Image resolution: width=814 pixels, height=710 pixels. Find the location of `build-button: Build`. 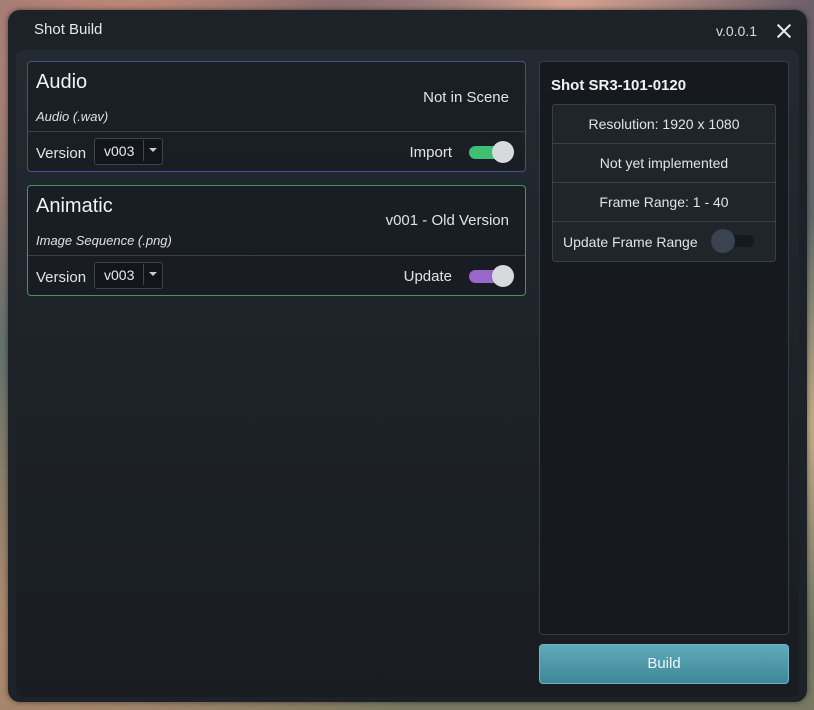

build-button: Build is located at coordinates (664, 664).